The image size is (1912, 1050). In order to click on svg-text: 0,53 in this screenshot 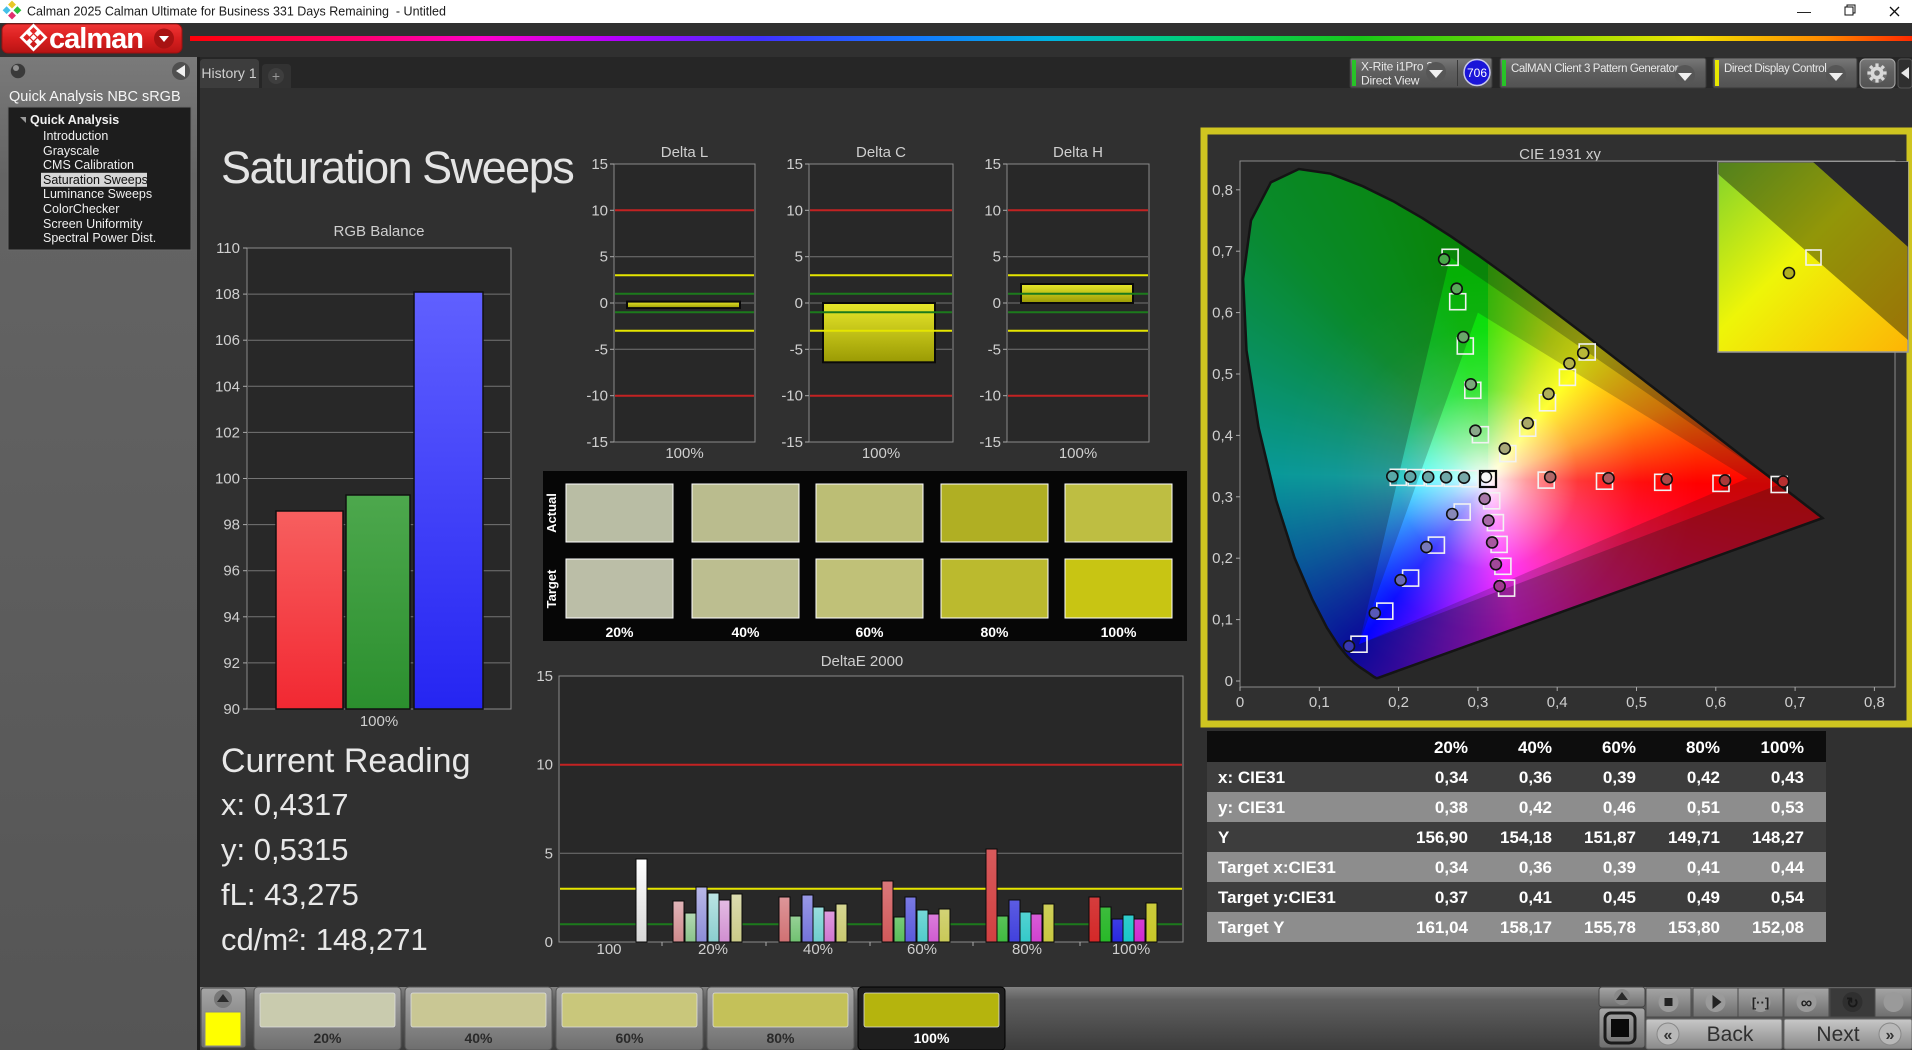, I will do `click(1787, 807)`.